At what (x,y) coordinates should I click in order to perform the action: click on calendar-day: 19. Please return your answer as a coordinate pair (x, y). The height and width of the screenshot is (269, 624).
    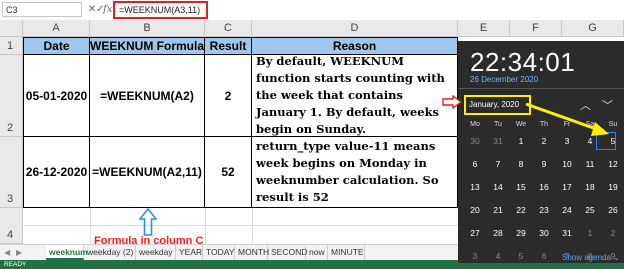
    Looking at the image, I should click on (613, 187).